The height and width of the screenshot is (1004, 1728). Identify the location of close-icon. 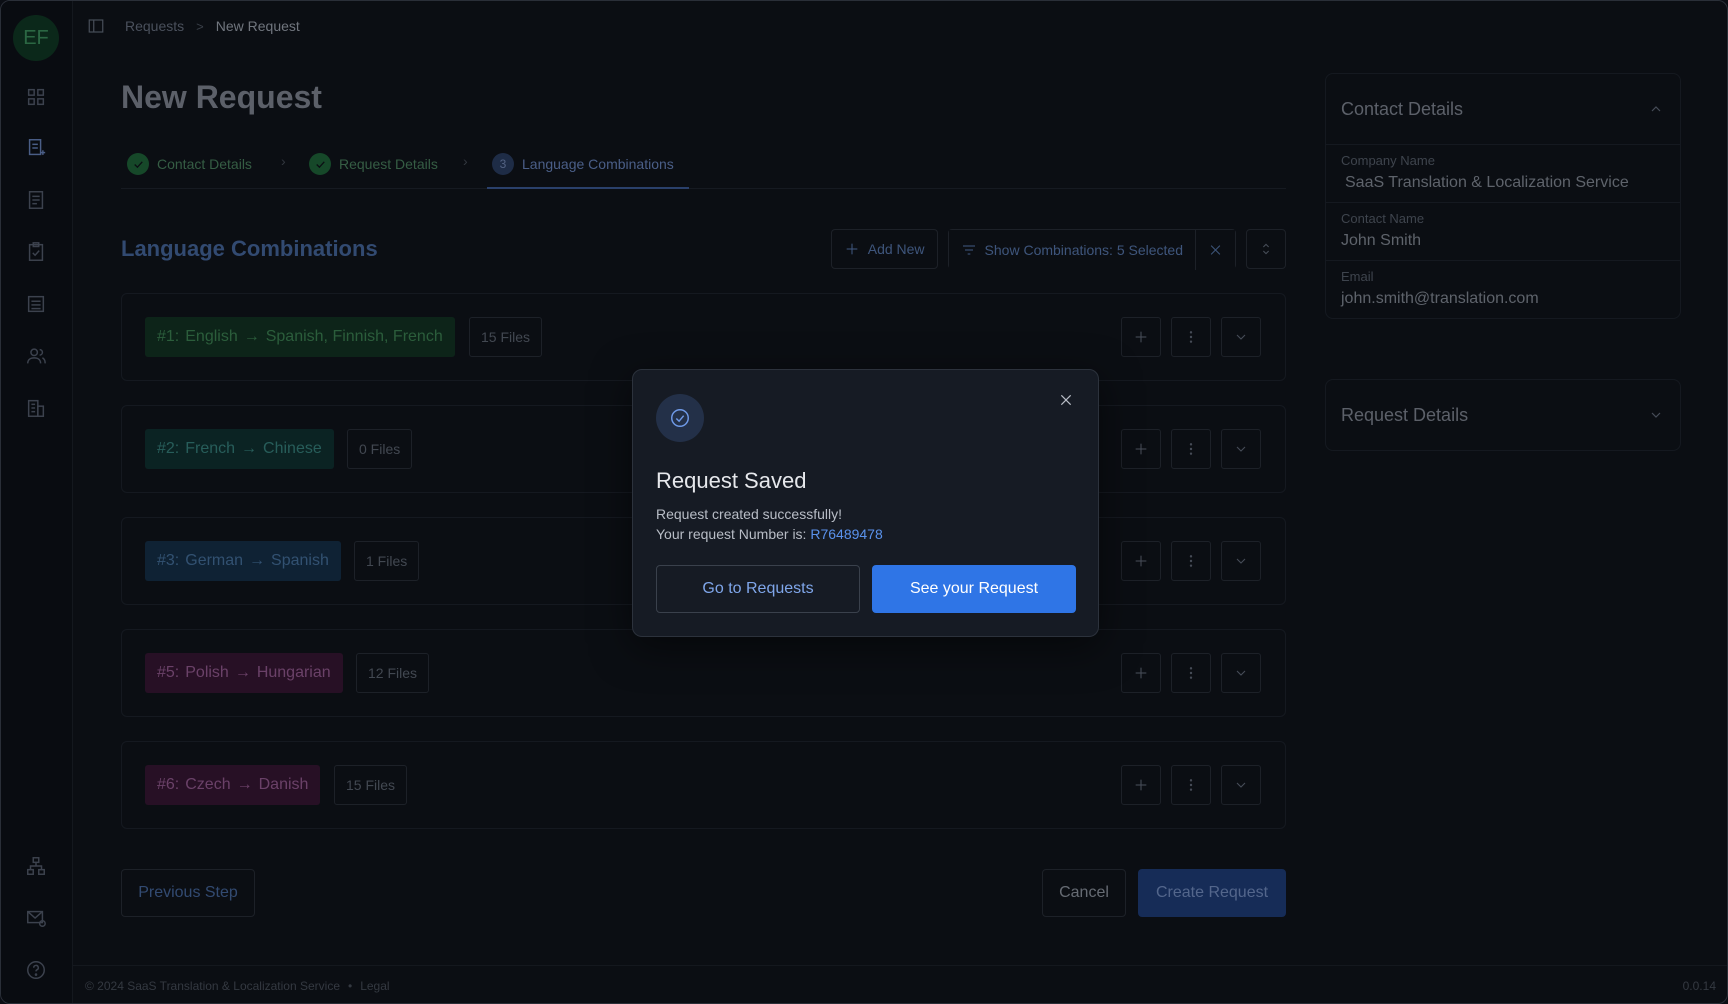
(1066, 400).